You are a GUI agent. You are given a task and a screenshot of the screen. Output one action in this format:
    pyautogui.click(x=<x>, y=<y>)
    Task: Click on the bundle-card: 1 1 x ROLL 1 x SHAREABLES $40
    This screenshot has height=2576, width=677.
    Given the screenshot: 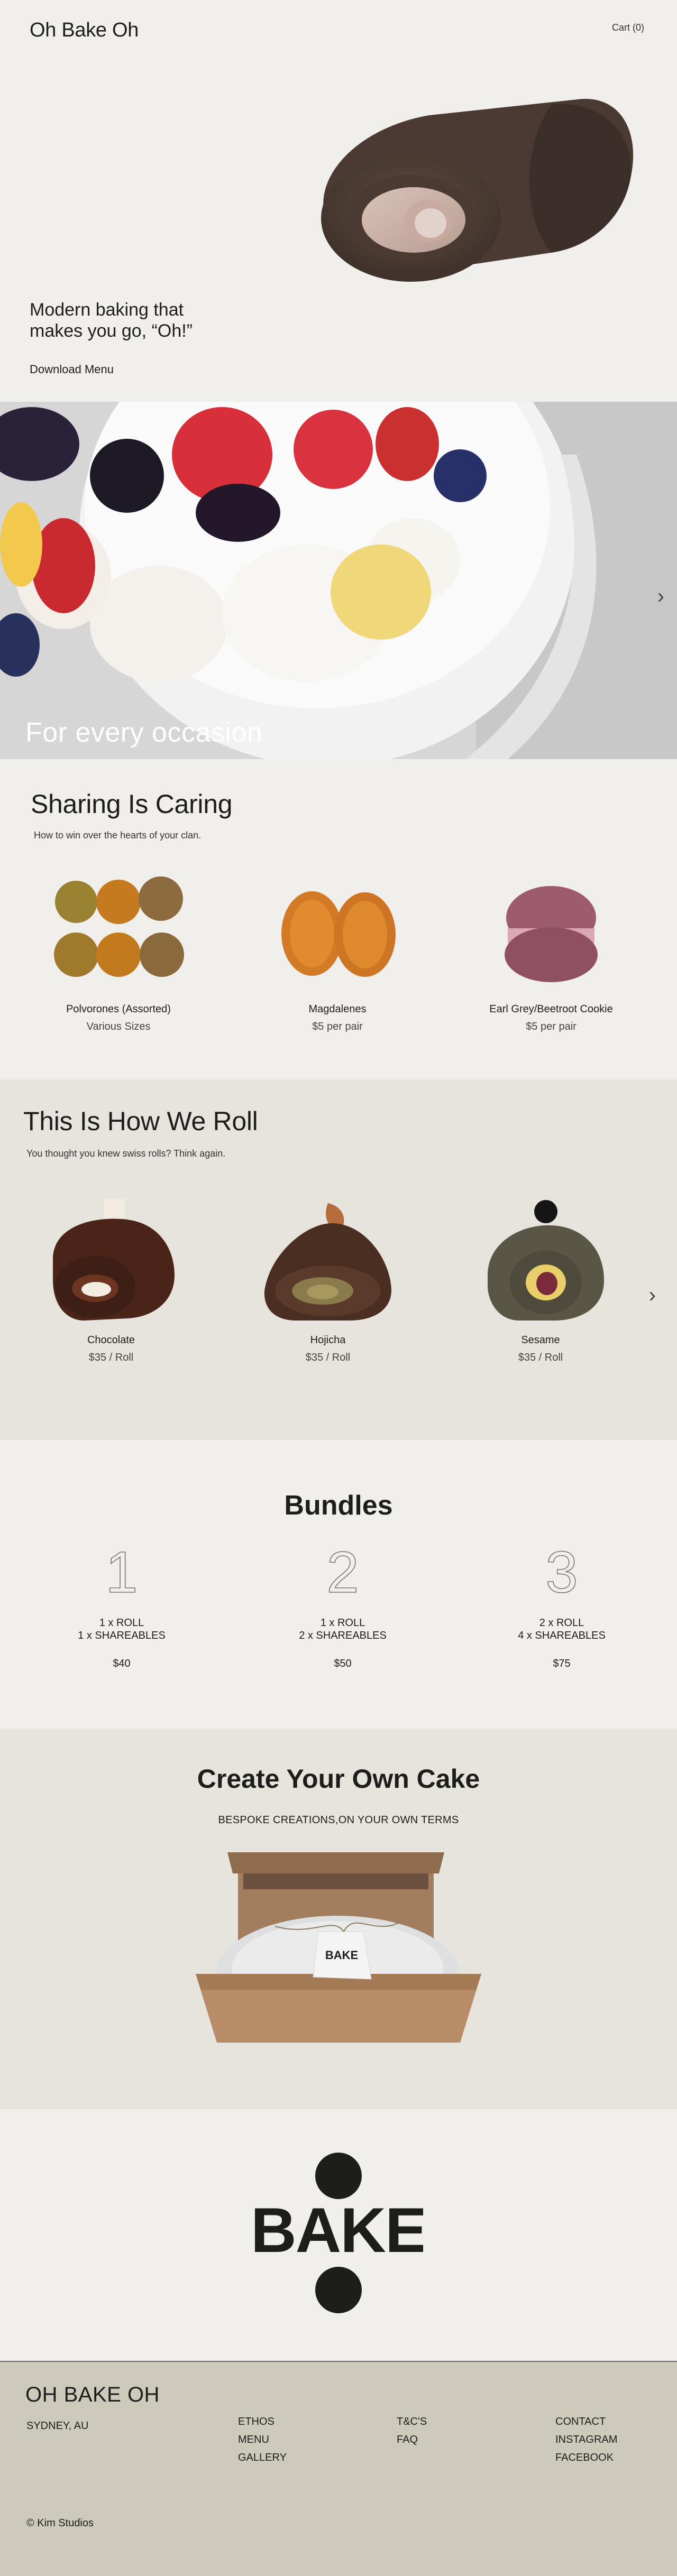 What is the action you would take?
    pyautogui.click(x=121, y=1605)
    